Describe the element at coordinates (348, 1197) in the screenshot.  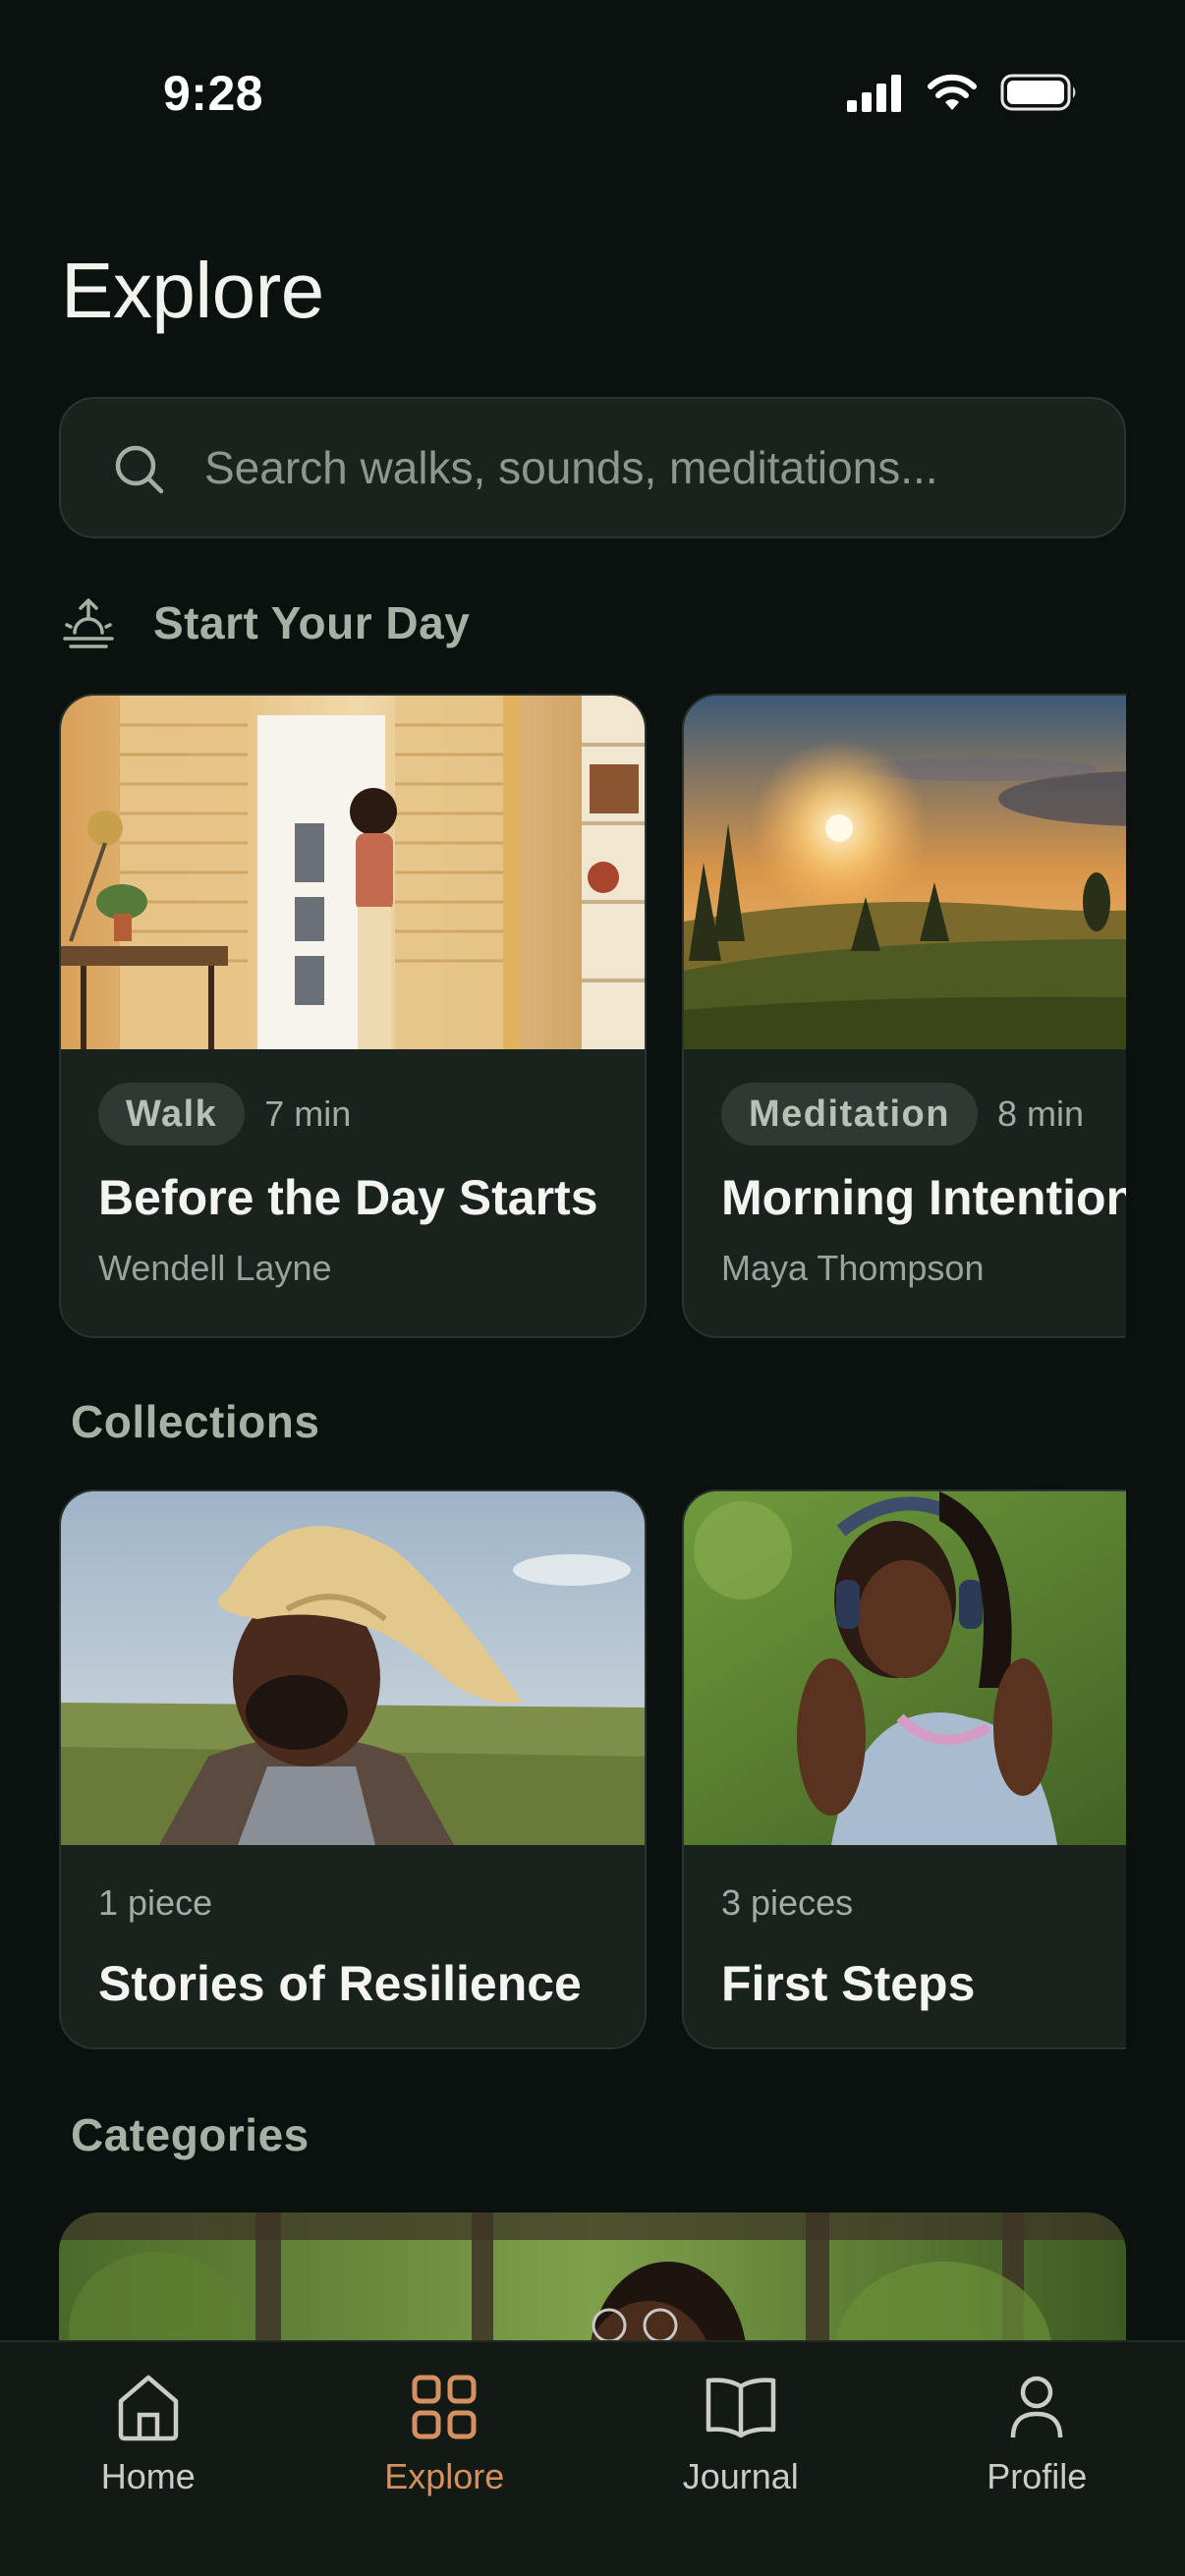
I see `card-title: Before the Day Starts` at that location.